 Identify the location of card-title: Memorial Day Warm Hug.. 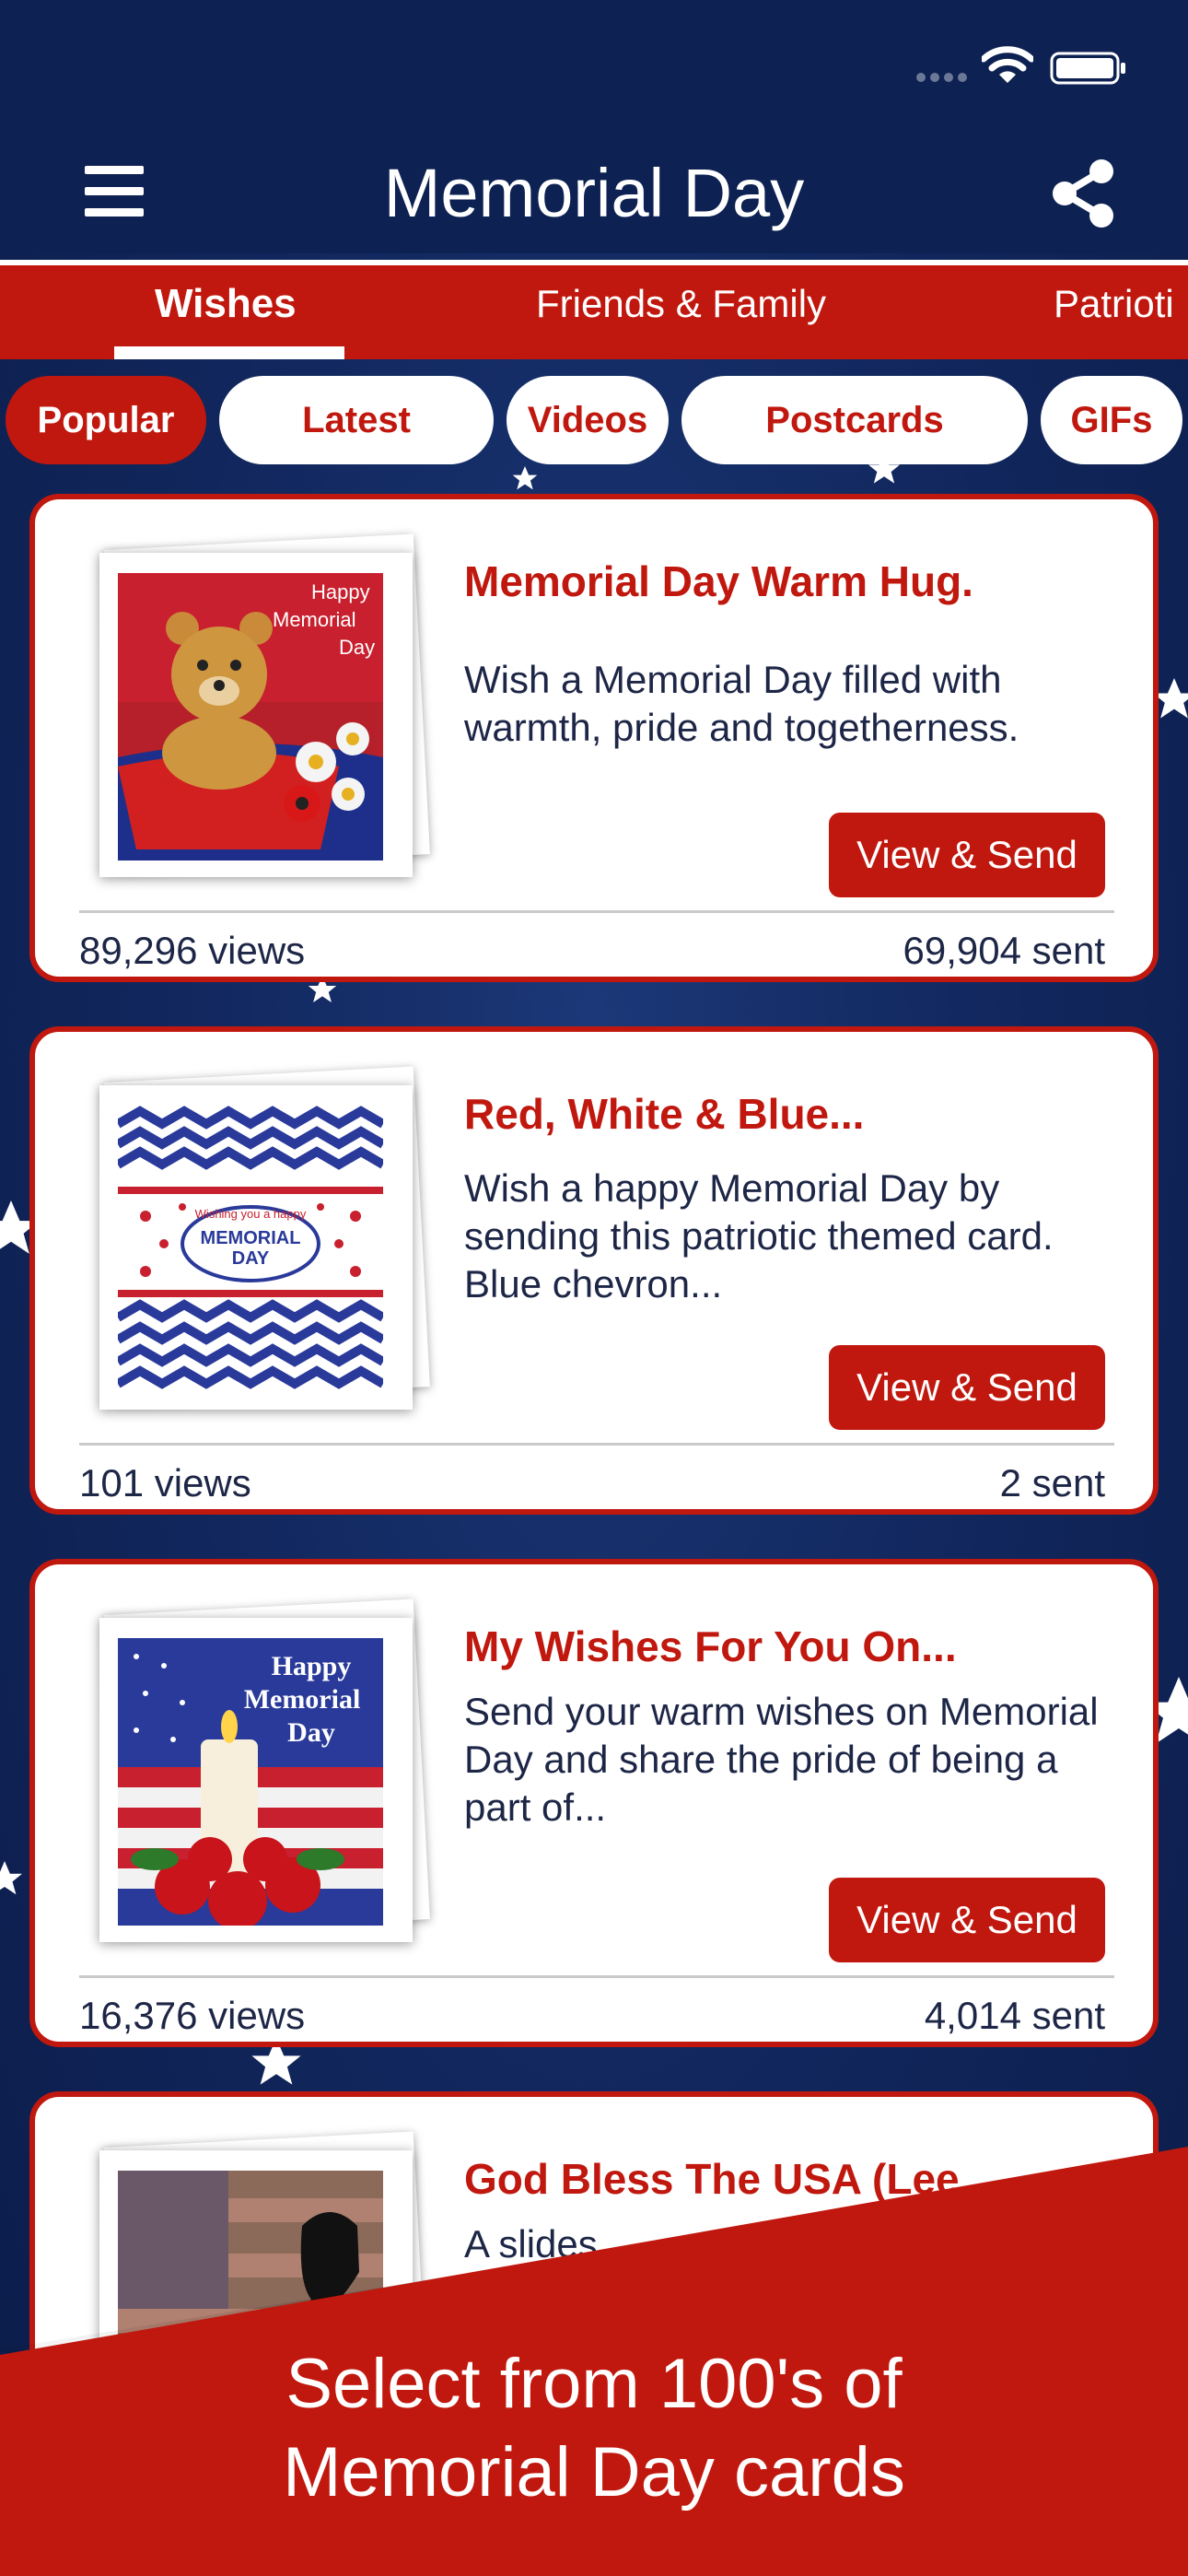
(719, 581).